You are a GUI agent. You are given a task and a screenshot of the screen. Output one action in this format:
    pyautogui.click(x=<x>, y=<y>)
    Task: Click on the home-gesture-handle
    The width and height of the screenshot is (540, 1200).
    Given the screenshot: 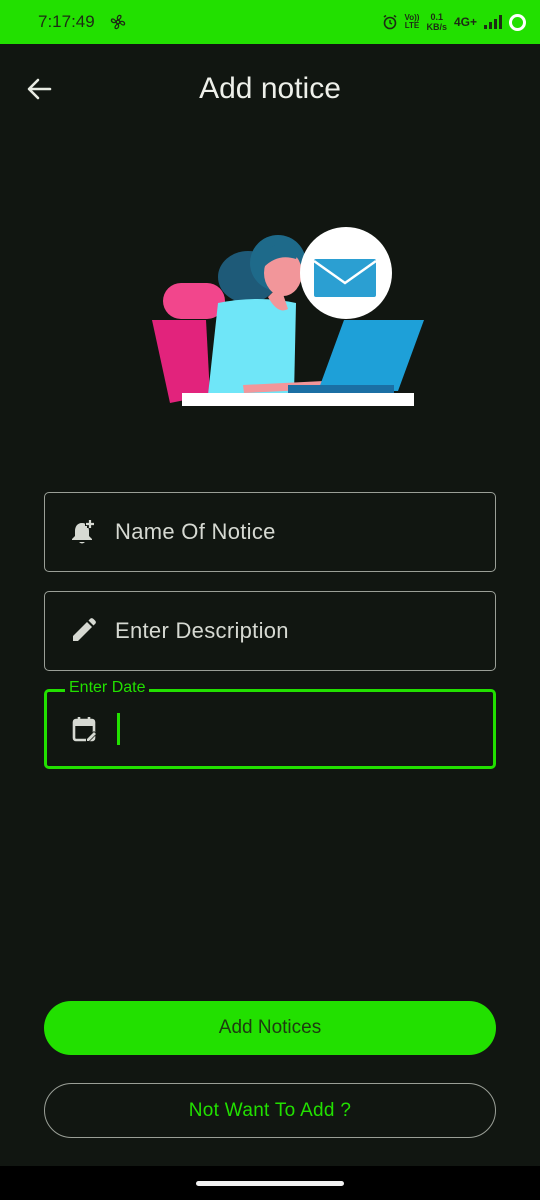 What is the action you would take?
    pyautogui.click(x=270, y=1183)
    